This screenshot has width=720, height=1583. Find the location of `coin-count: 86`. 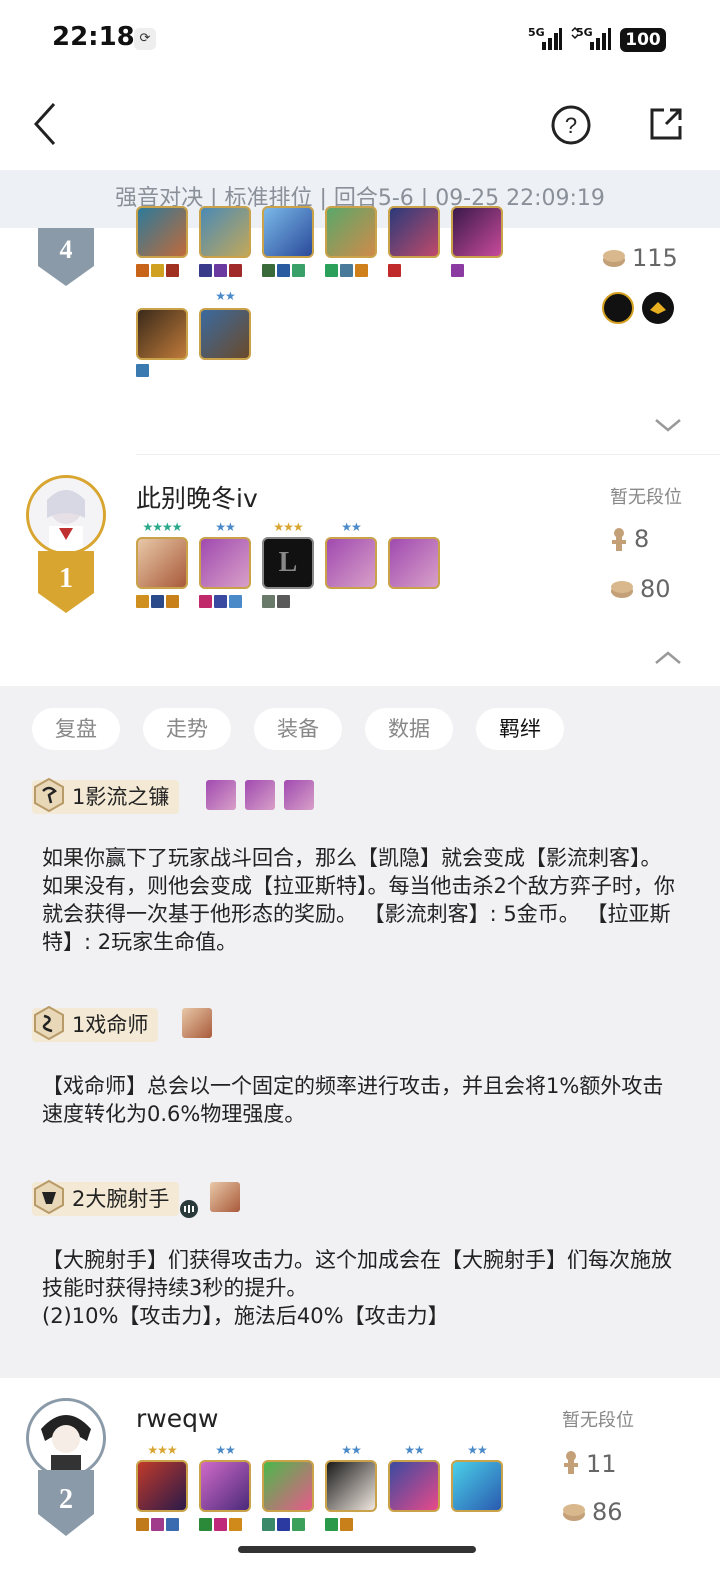

coin-count: 86 is located at coordinates (607, 1512).